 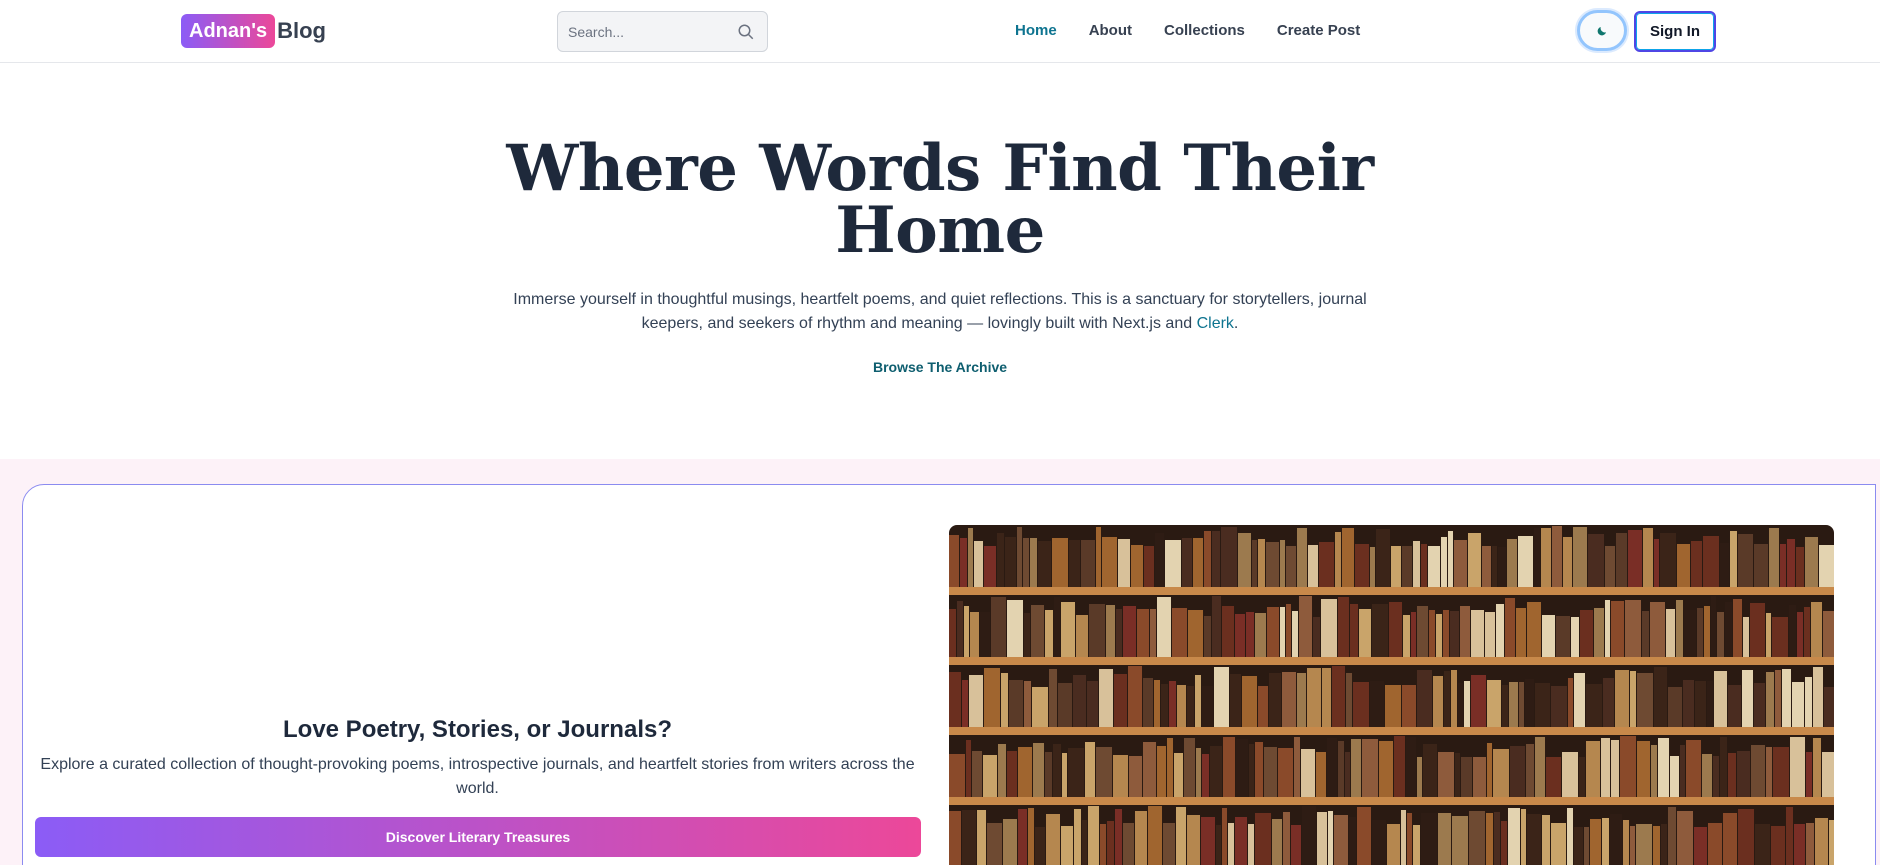 I want to click on main-nav: Home About Collections Create Post, so click(x=1187, y=31).